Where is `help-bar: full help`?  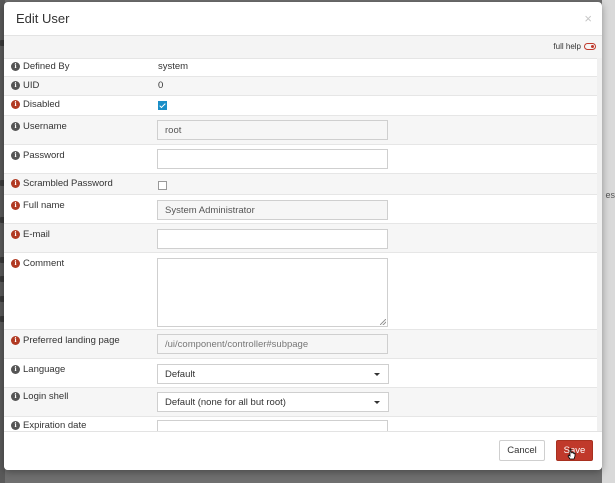
help-bar: full help is located at coordinates (303, 47).